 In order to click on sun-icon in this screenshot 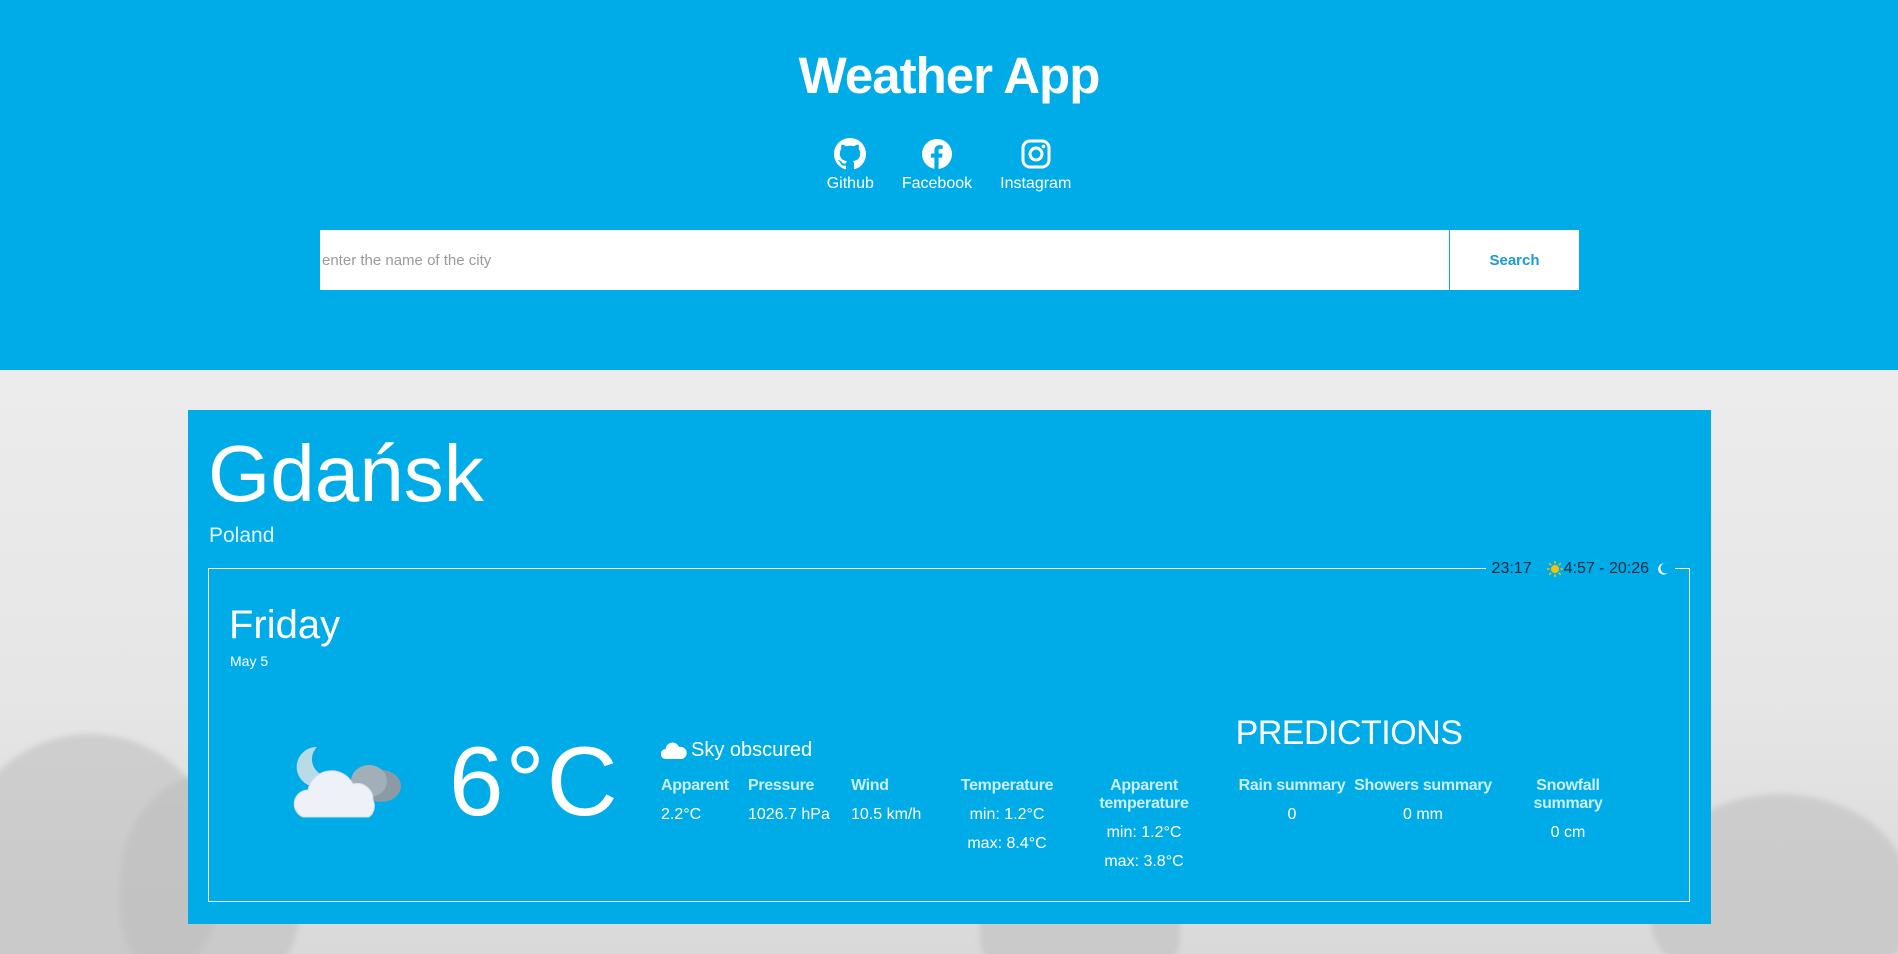, I will do `click(1554, 569)`.